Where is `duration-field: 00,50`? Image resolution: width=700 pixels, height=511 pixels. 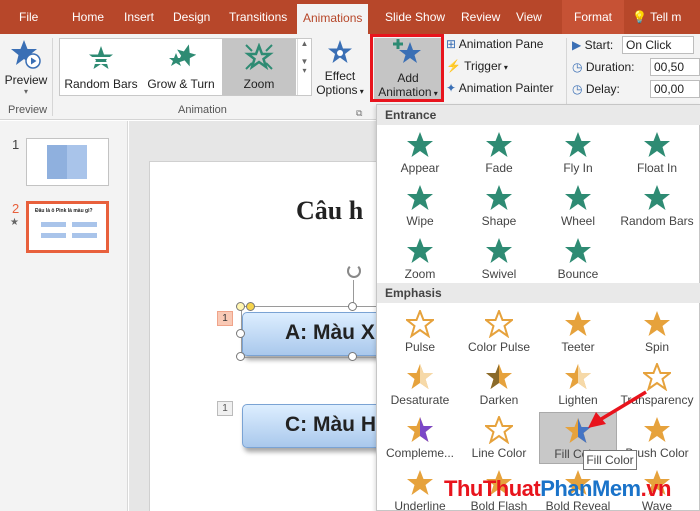
duration-field: 00,50 is located at coordinates (675, 67).